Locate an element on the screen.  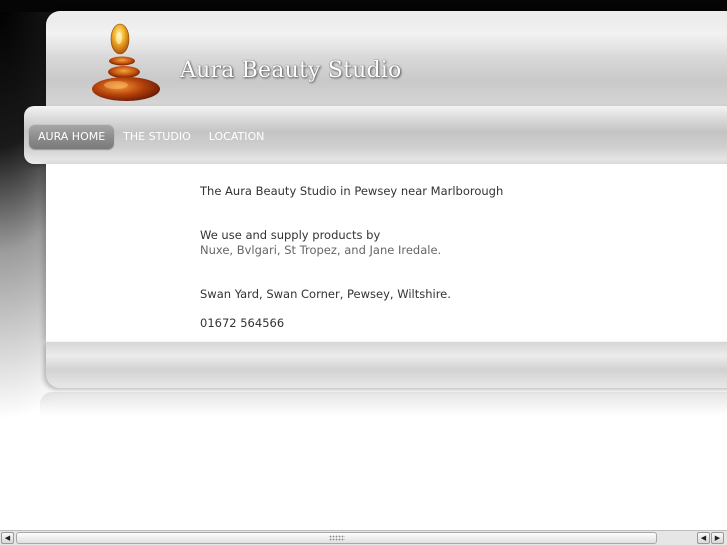
horizontal-scrollbar: ◀ ◀ ▶ is located at coordinates (363, 537).